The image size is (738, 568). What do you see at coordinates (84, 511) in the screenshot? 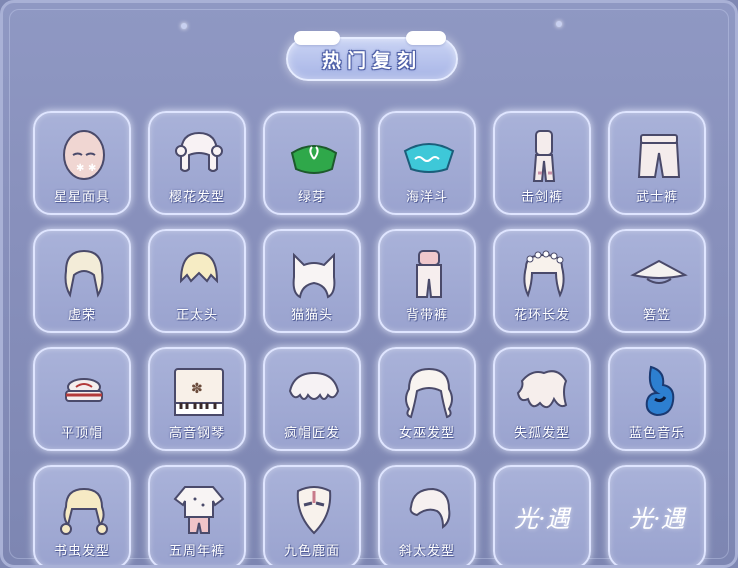
I see `bookworm-hair-icon` at bounding box center [84, 511].